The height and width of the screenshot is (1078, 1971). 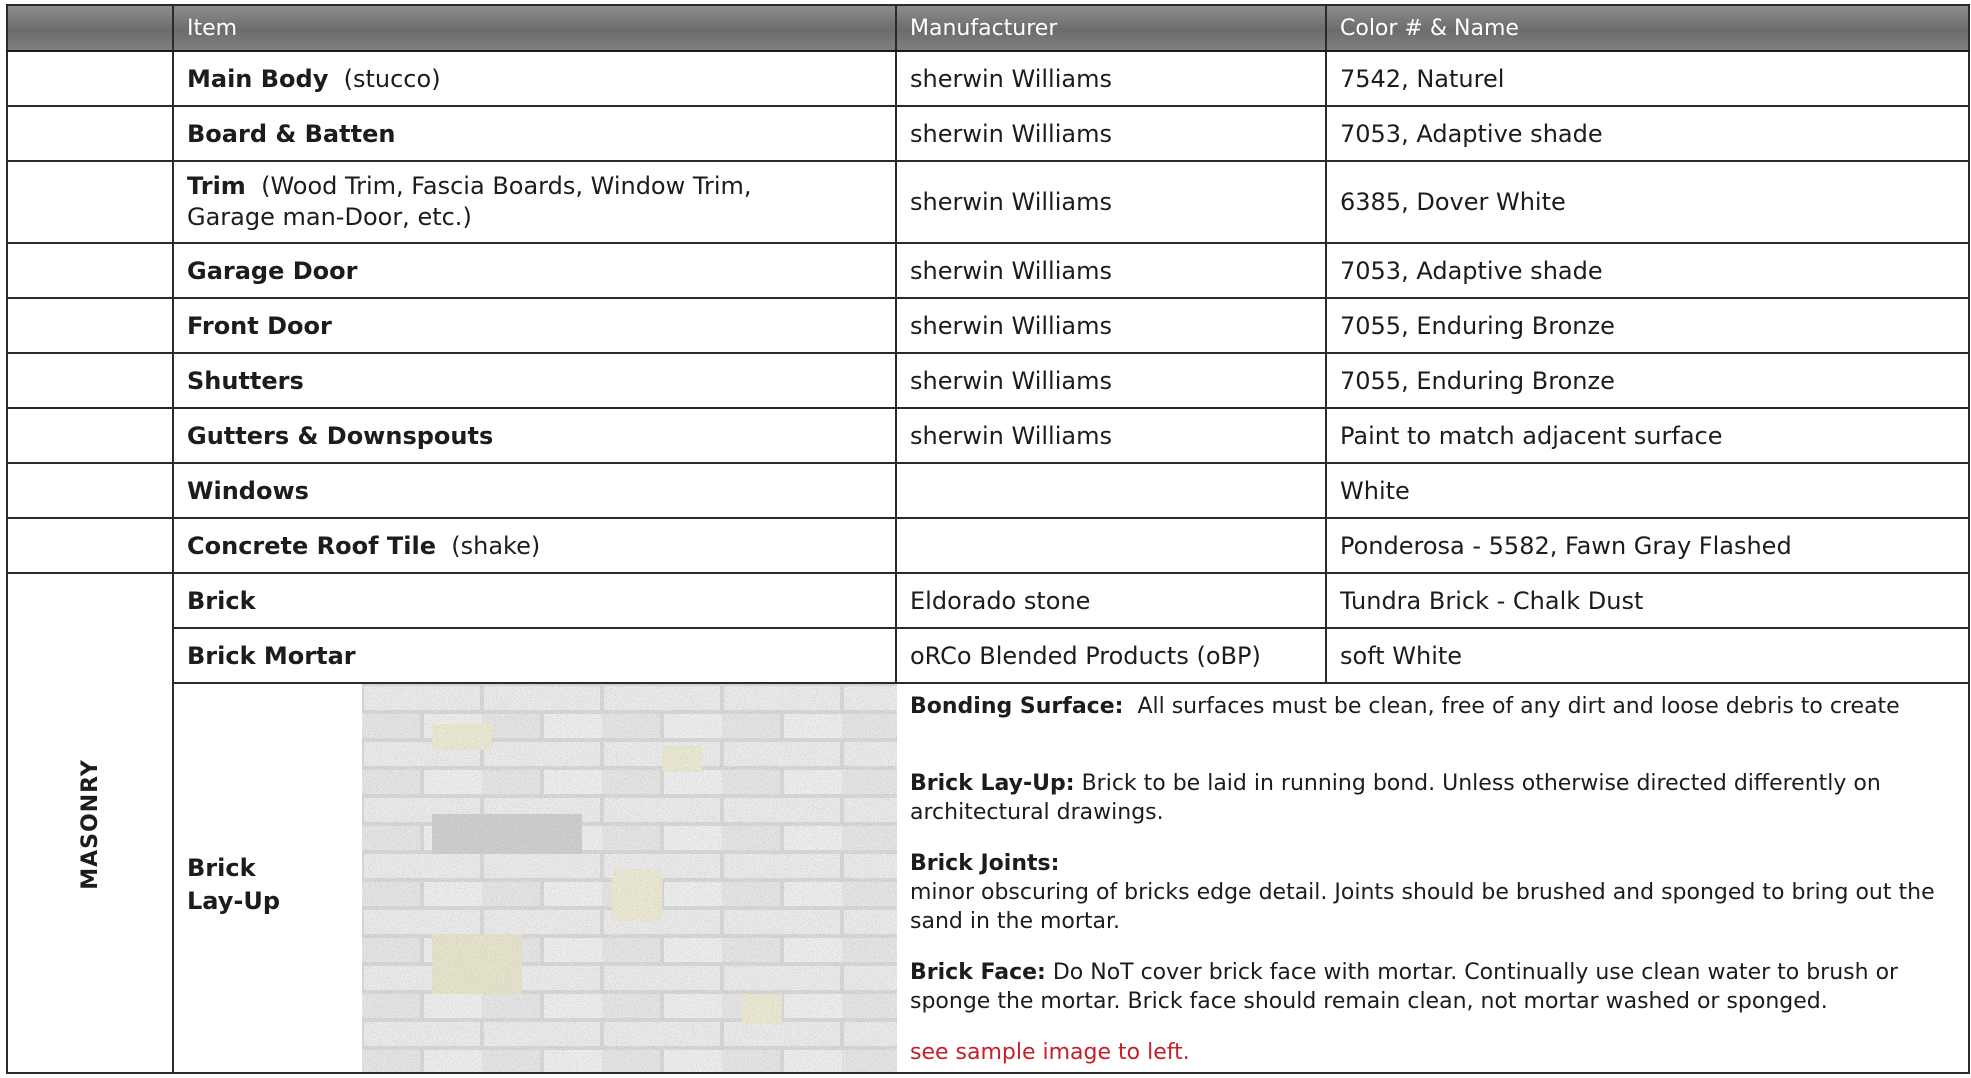 What do you see at coordinates (234, 884) in the screenshot?
I see `layup-label: Brick Lay-Up` at bounding box center [234, 884].